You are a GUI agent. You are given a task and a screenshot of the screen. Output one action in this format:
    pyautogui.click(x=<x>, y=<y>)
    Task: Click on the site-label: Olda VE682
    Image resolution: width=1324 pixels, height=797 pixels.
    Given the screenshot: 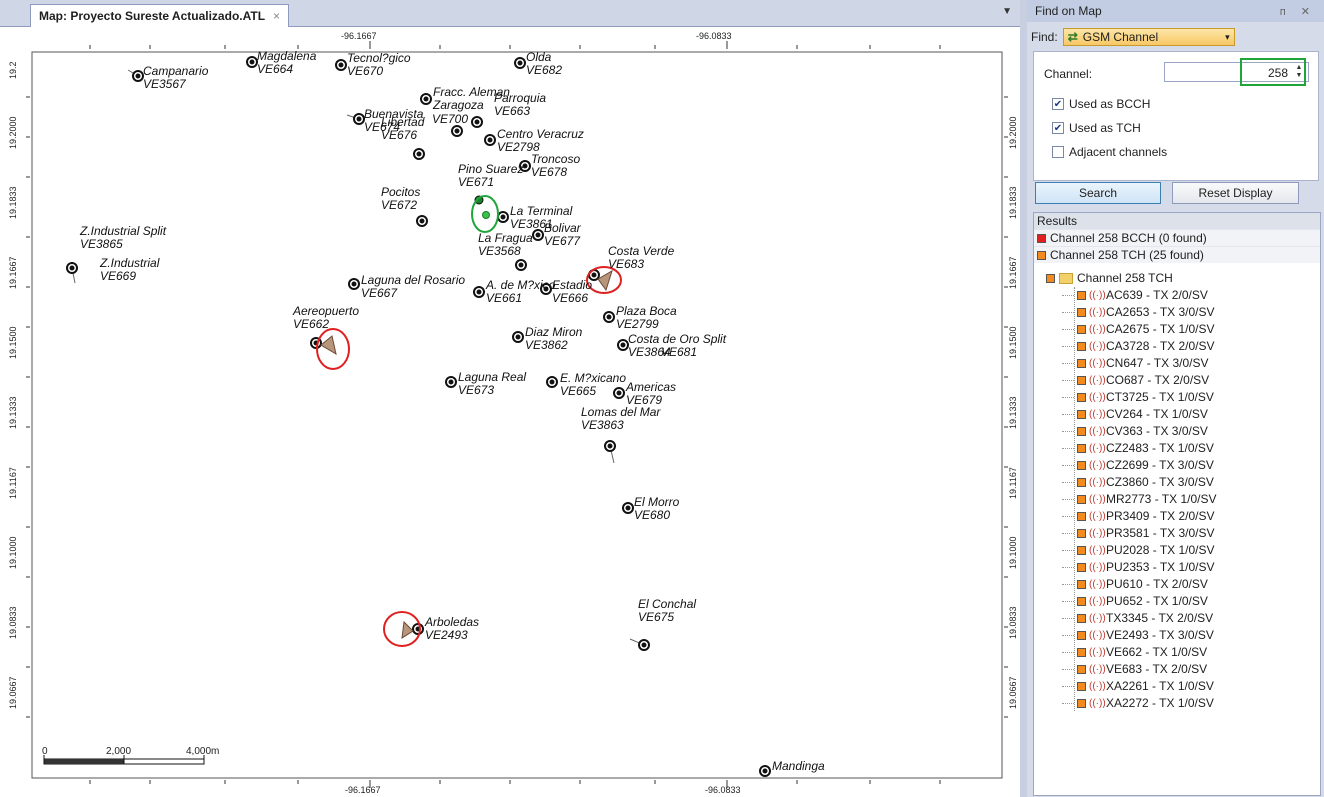 What is the action you would take?
    pyautogui.click(x=544, y=64)
    